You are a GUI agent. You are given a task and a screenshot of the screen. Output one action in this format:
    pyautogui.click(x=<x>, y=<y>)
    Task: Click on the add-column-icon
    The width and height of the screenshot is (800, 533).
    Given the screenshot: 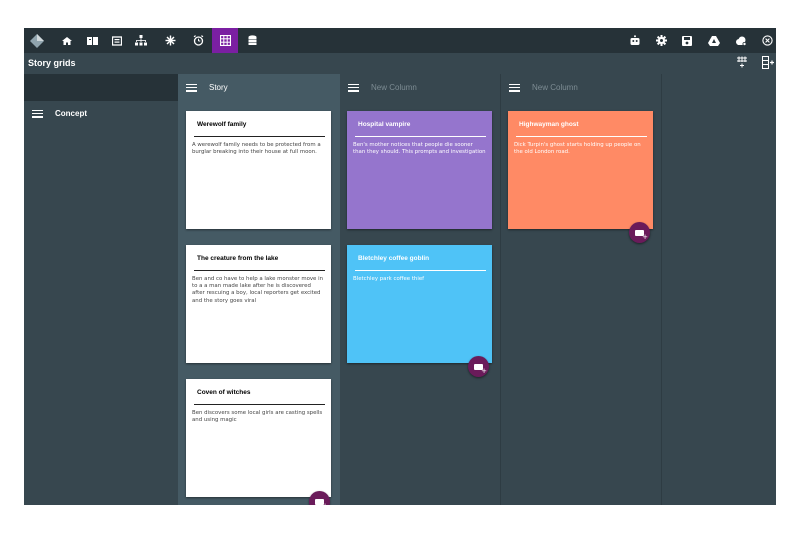 What is the action you would take?
    pyautogui.click(x=742, y=63)
    